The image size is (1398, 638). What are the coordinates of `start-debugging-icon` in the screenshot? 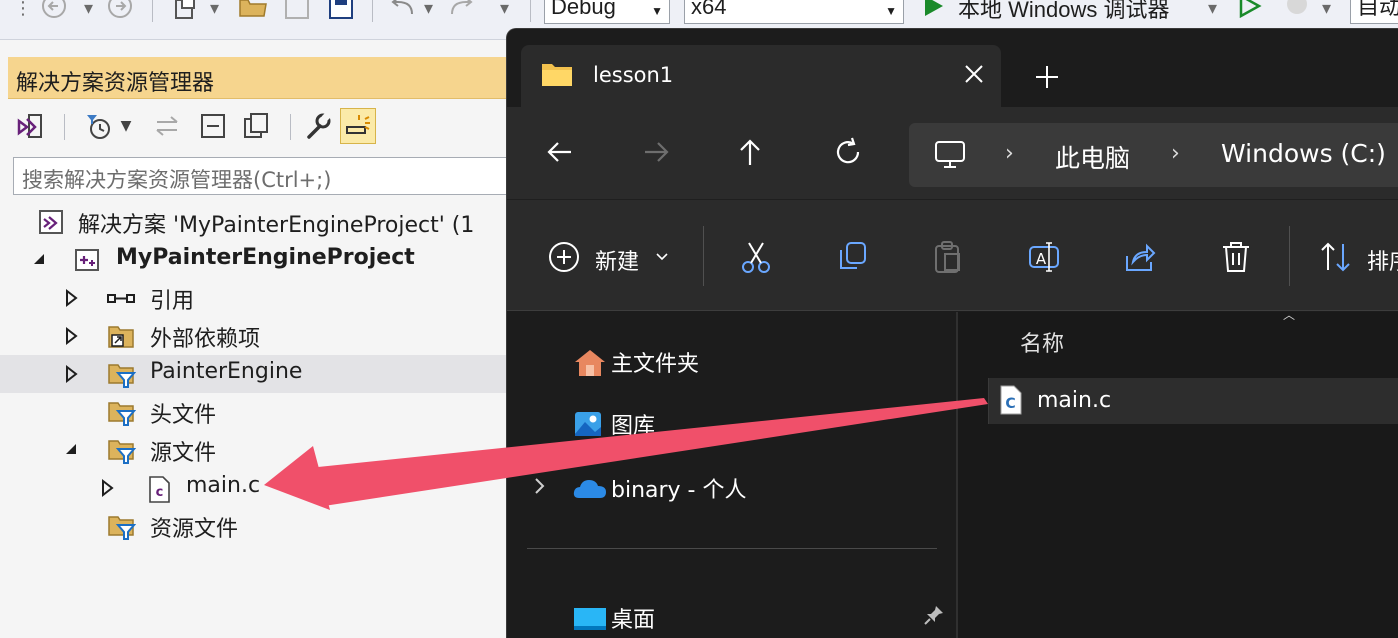 It's located at (934, 9).